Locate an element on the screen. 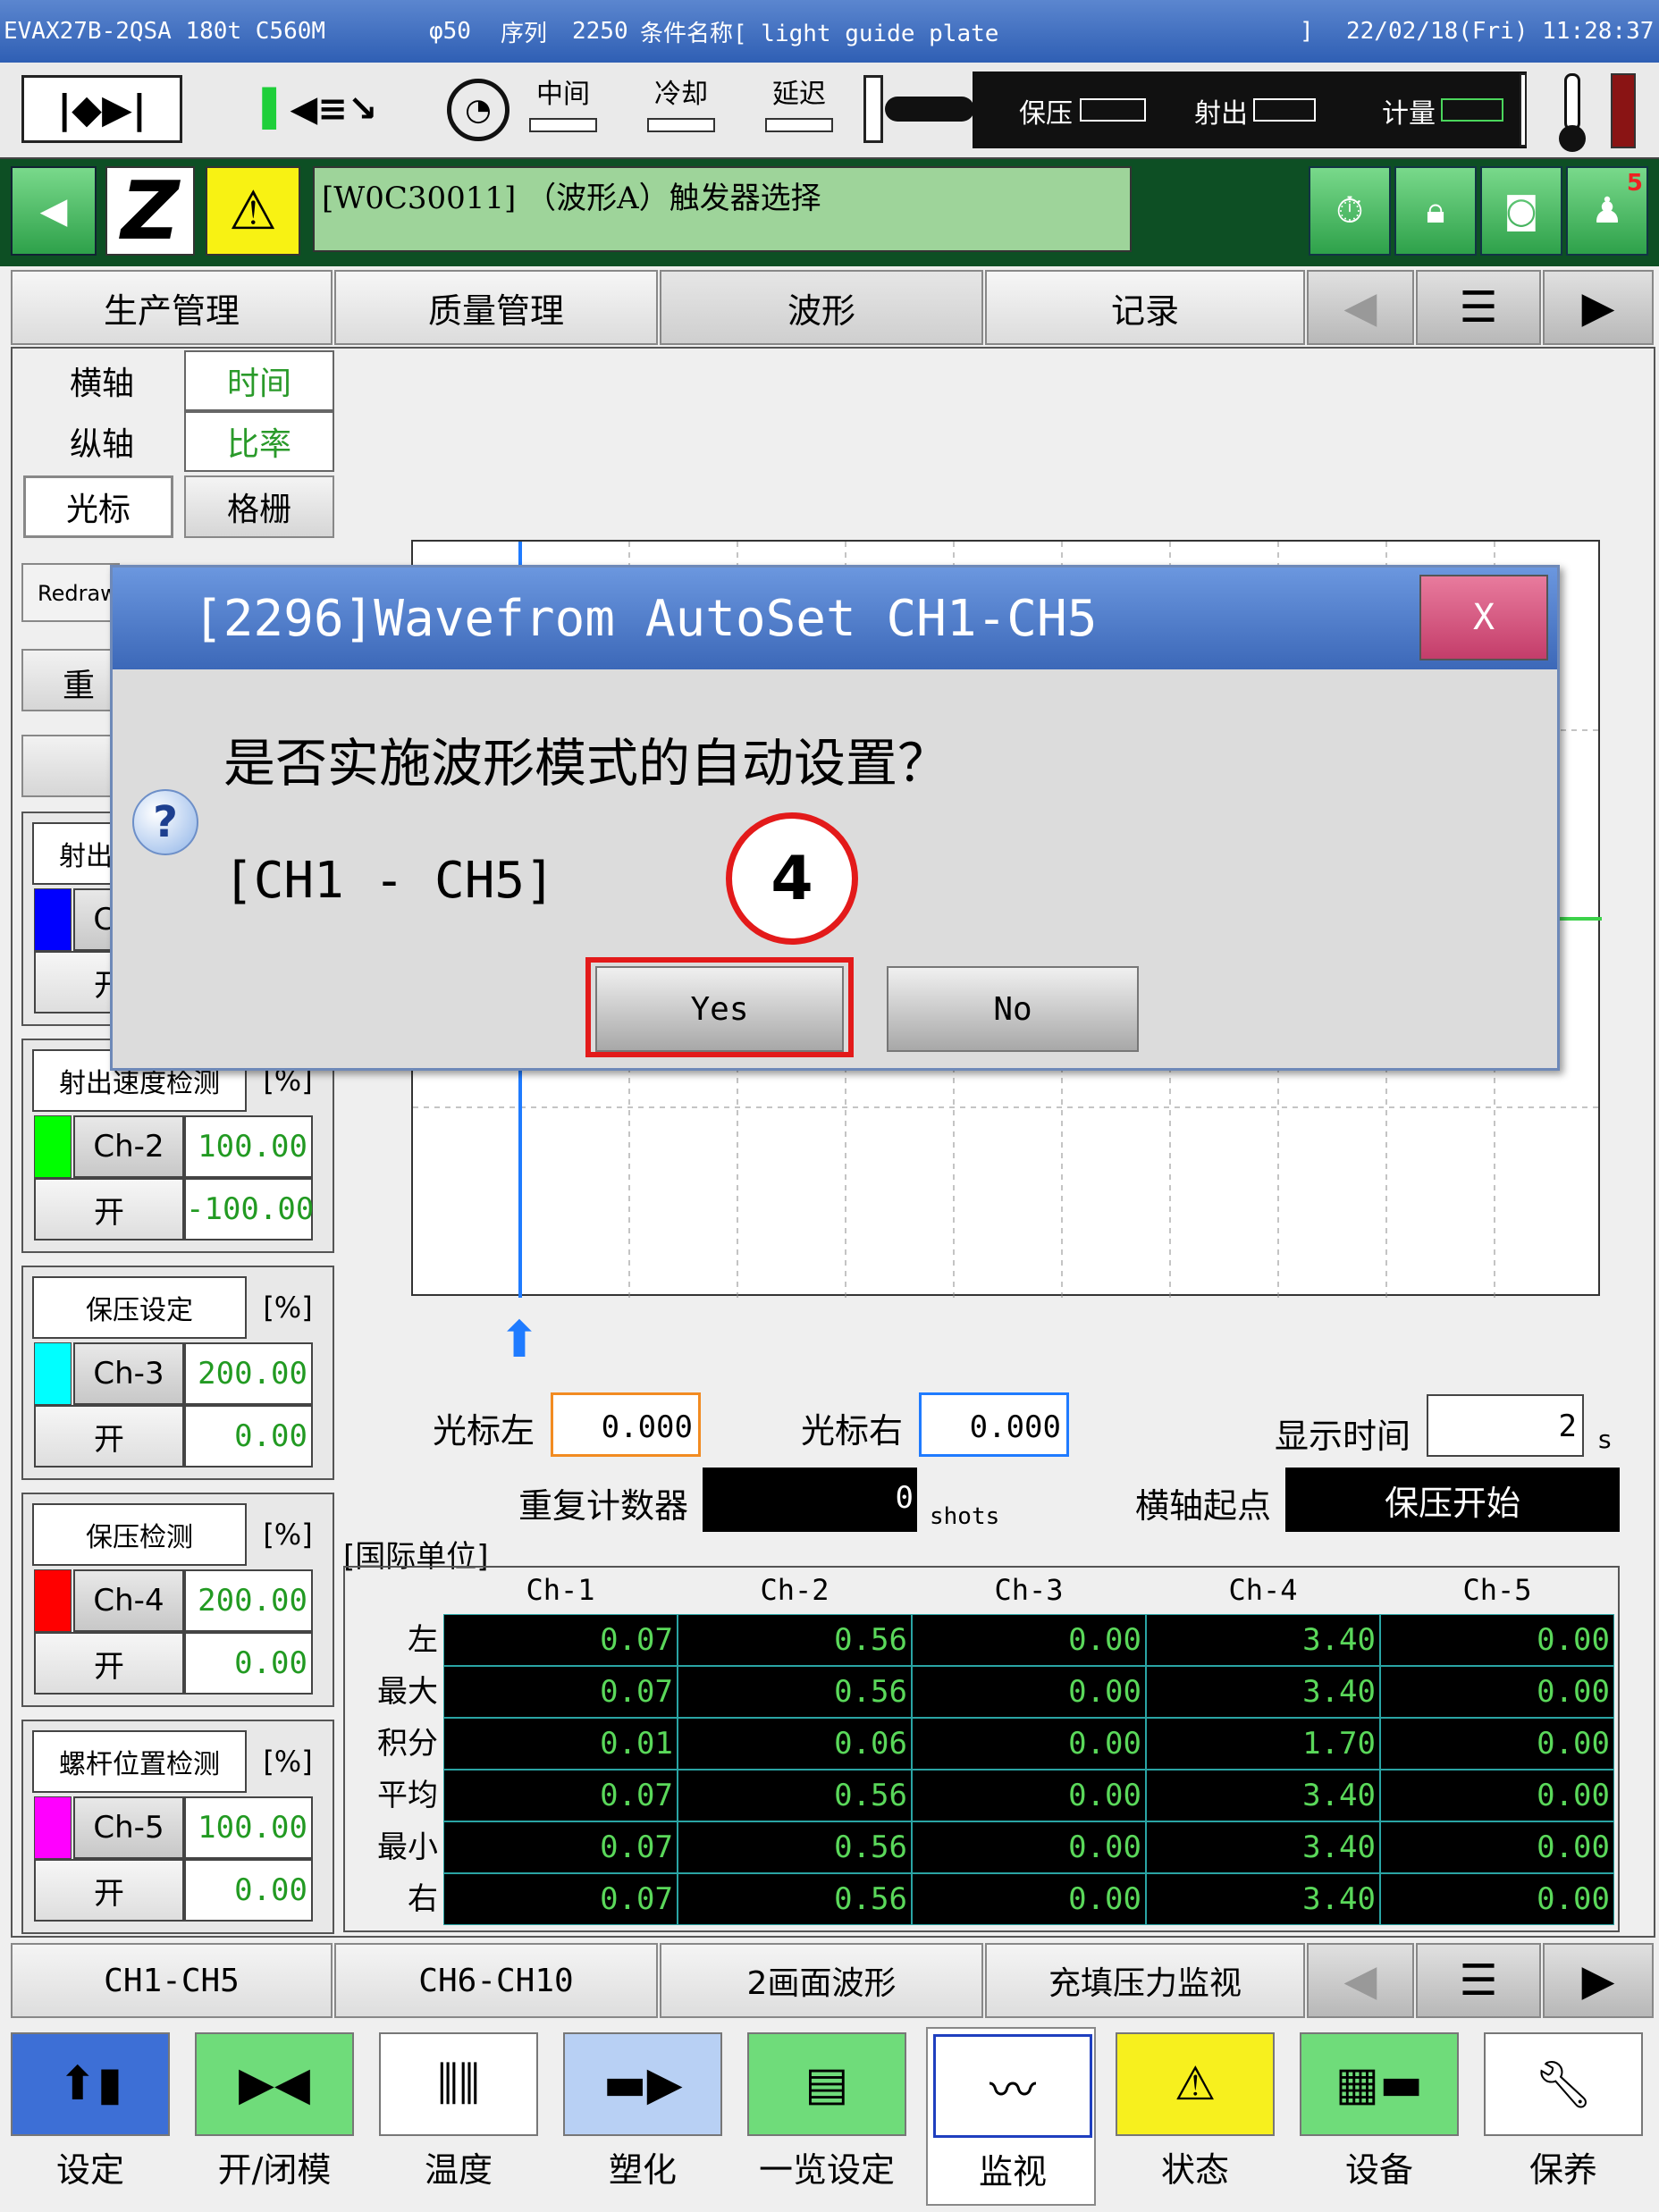  nav-plasticize: ▬▶ 塑化 is located at coordinates (643, 2116).